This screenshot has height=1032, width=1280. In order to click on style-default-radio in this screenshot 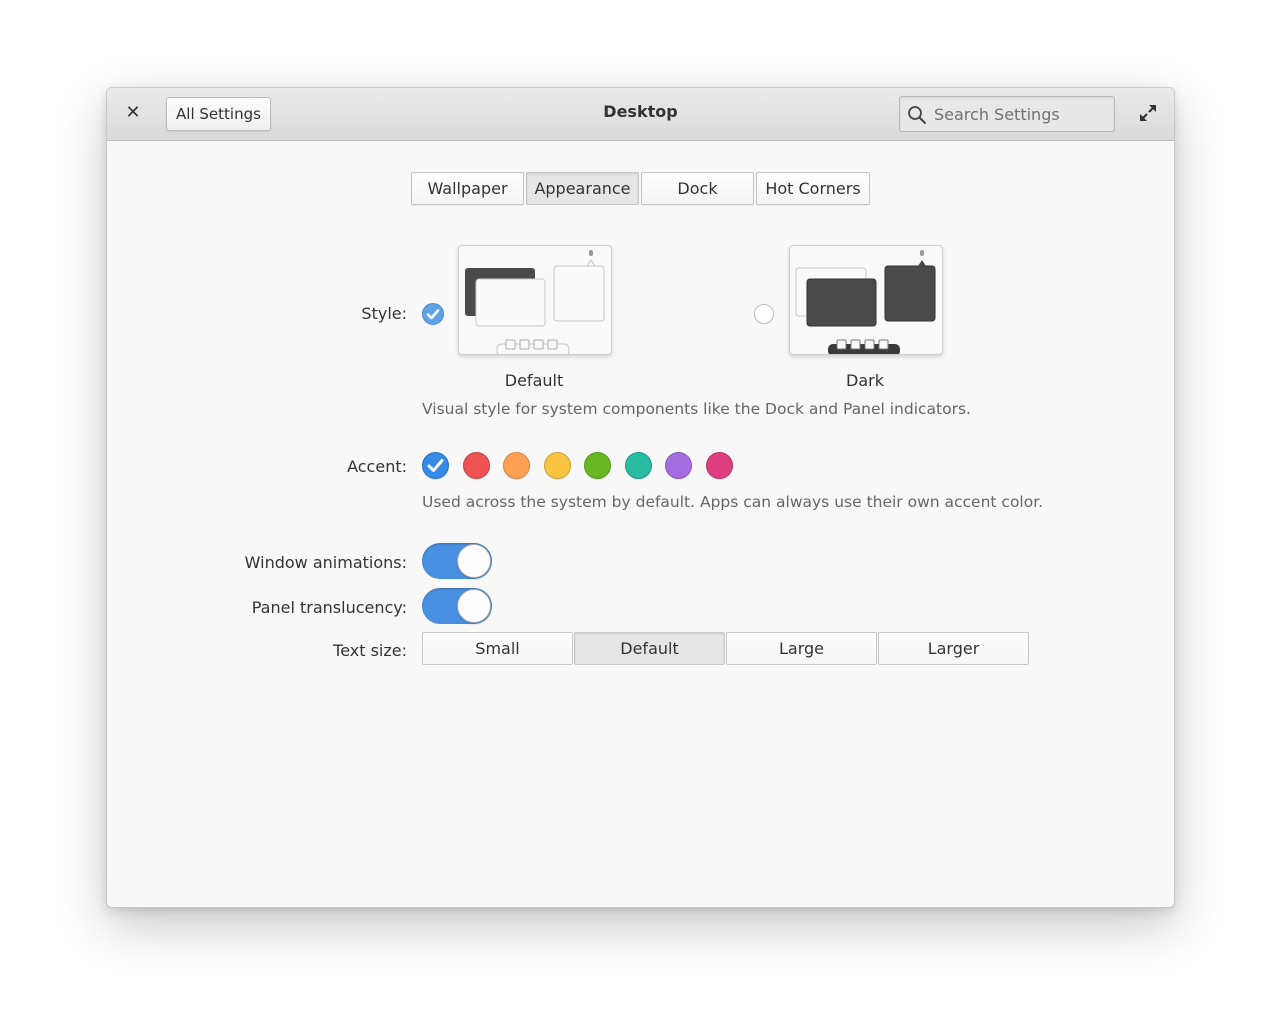, I will do `click(433, 314)`.